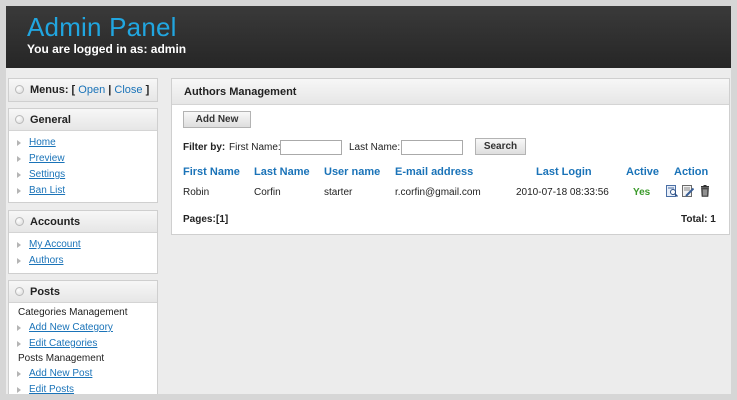  I want to click on sidebar-item-label: Ban List, so click(47, 190).